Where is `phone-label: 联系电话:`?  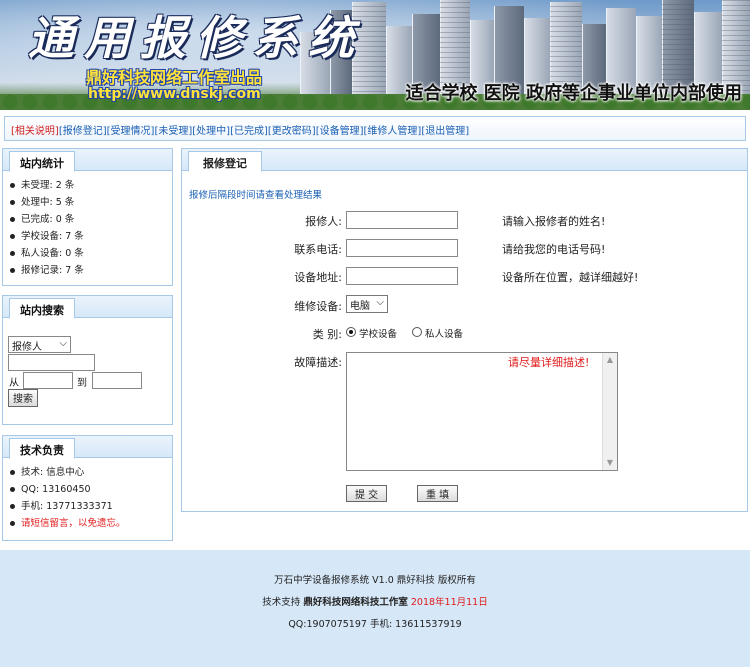
phone-label: 联系电话: is located at coordinates (318, 249).